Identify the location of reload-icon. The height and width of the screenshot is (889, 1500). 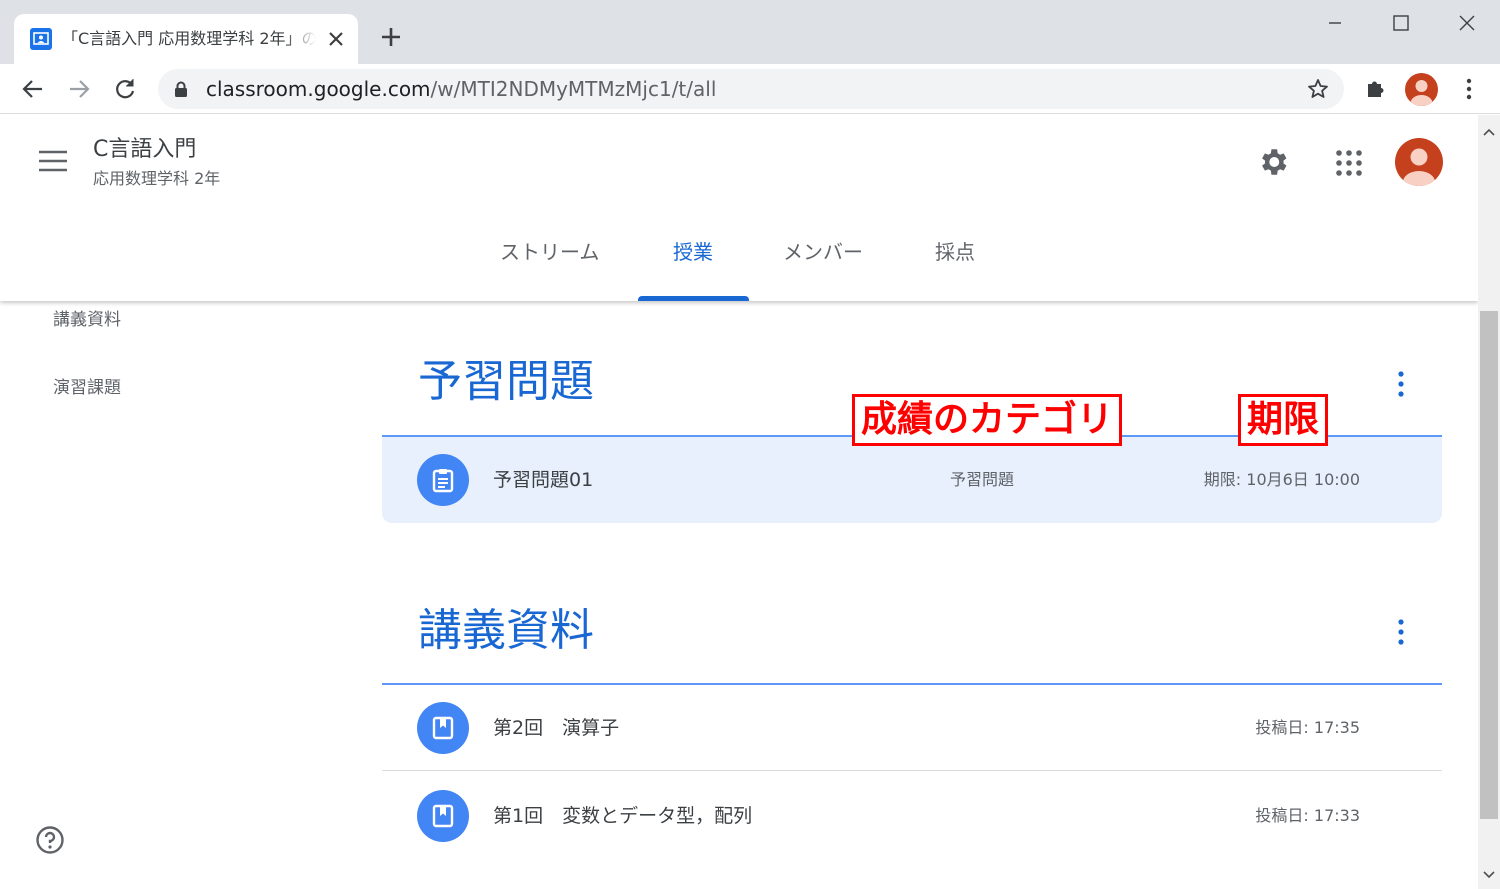
(125, 89).